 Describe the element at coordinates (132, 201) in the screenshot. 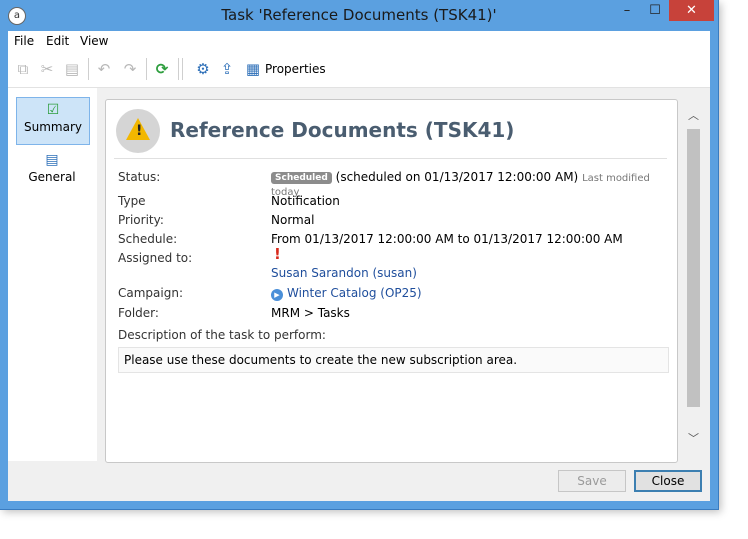

I see `type-label: Type` at that location.